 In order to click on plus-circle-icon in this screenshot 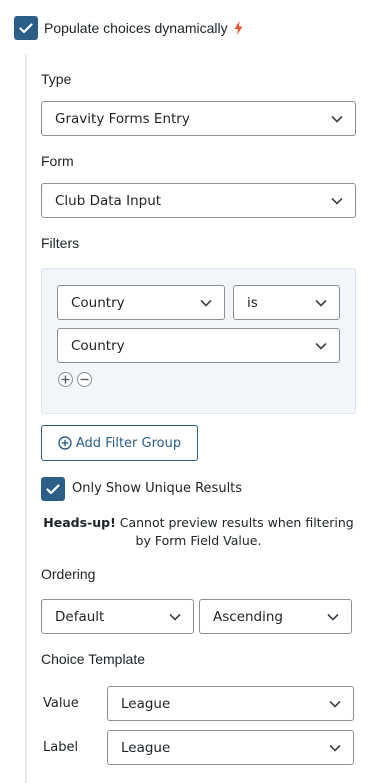, I will do `click(65, 443)`.